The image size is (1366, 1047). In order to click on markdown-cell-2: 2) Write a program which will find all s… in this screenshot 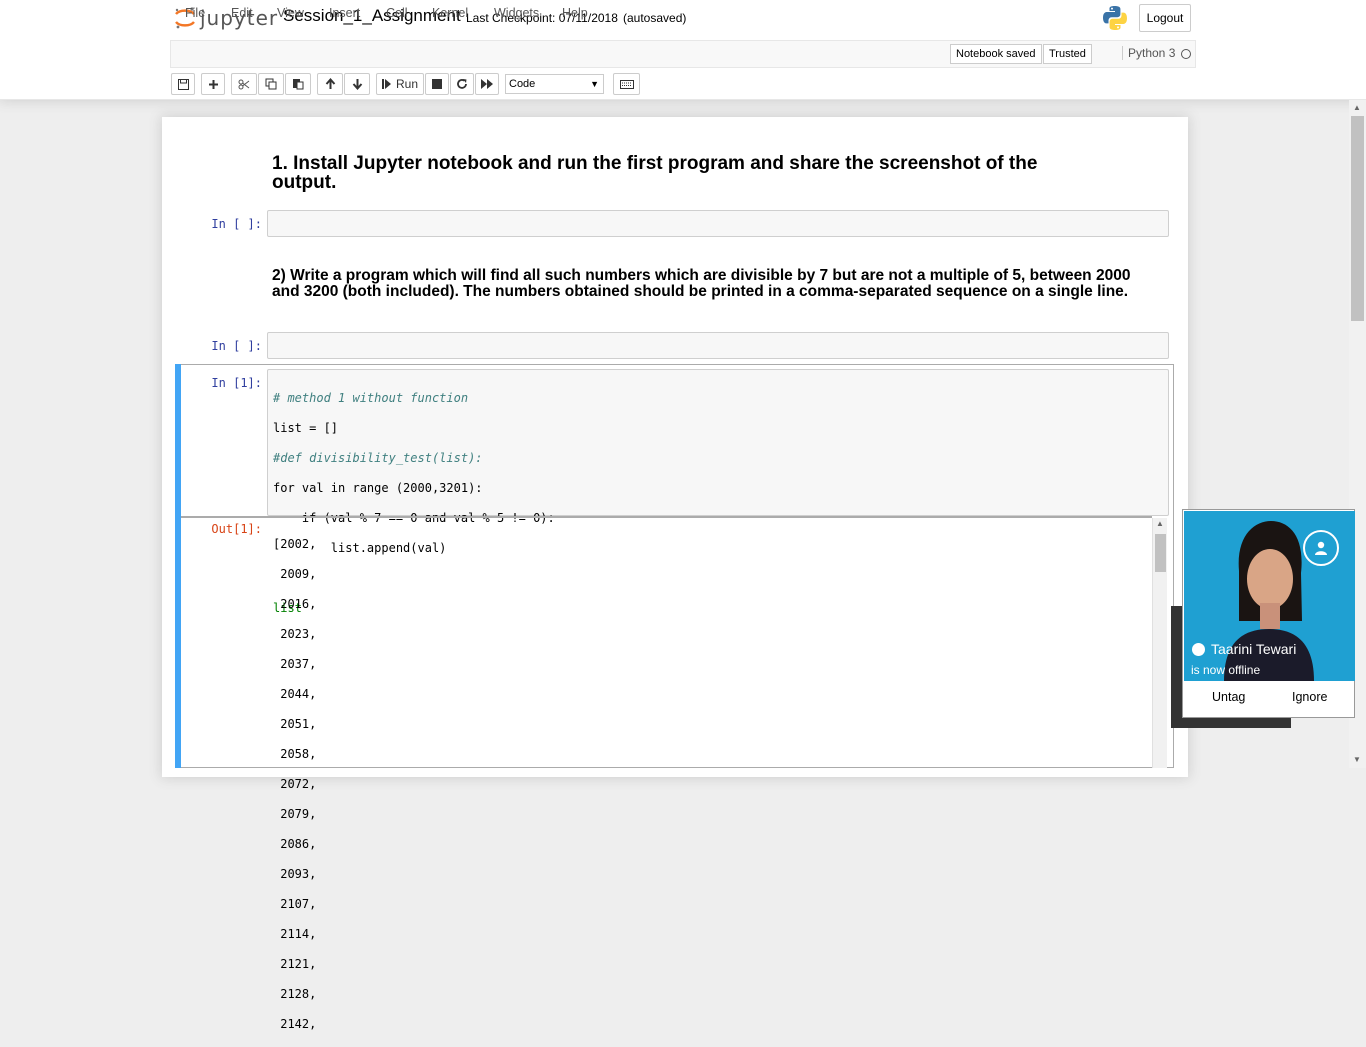, I will do `click(712, 284)`.